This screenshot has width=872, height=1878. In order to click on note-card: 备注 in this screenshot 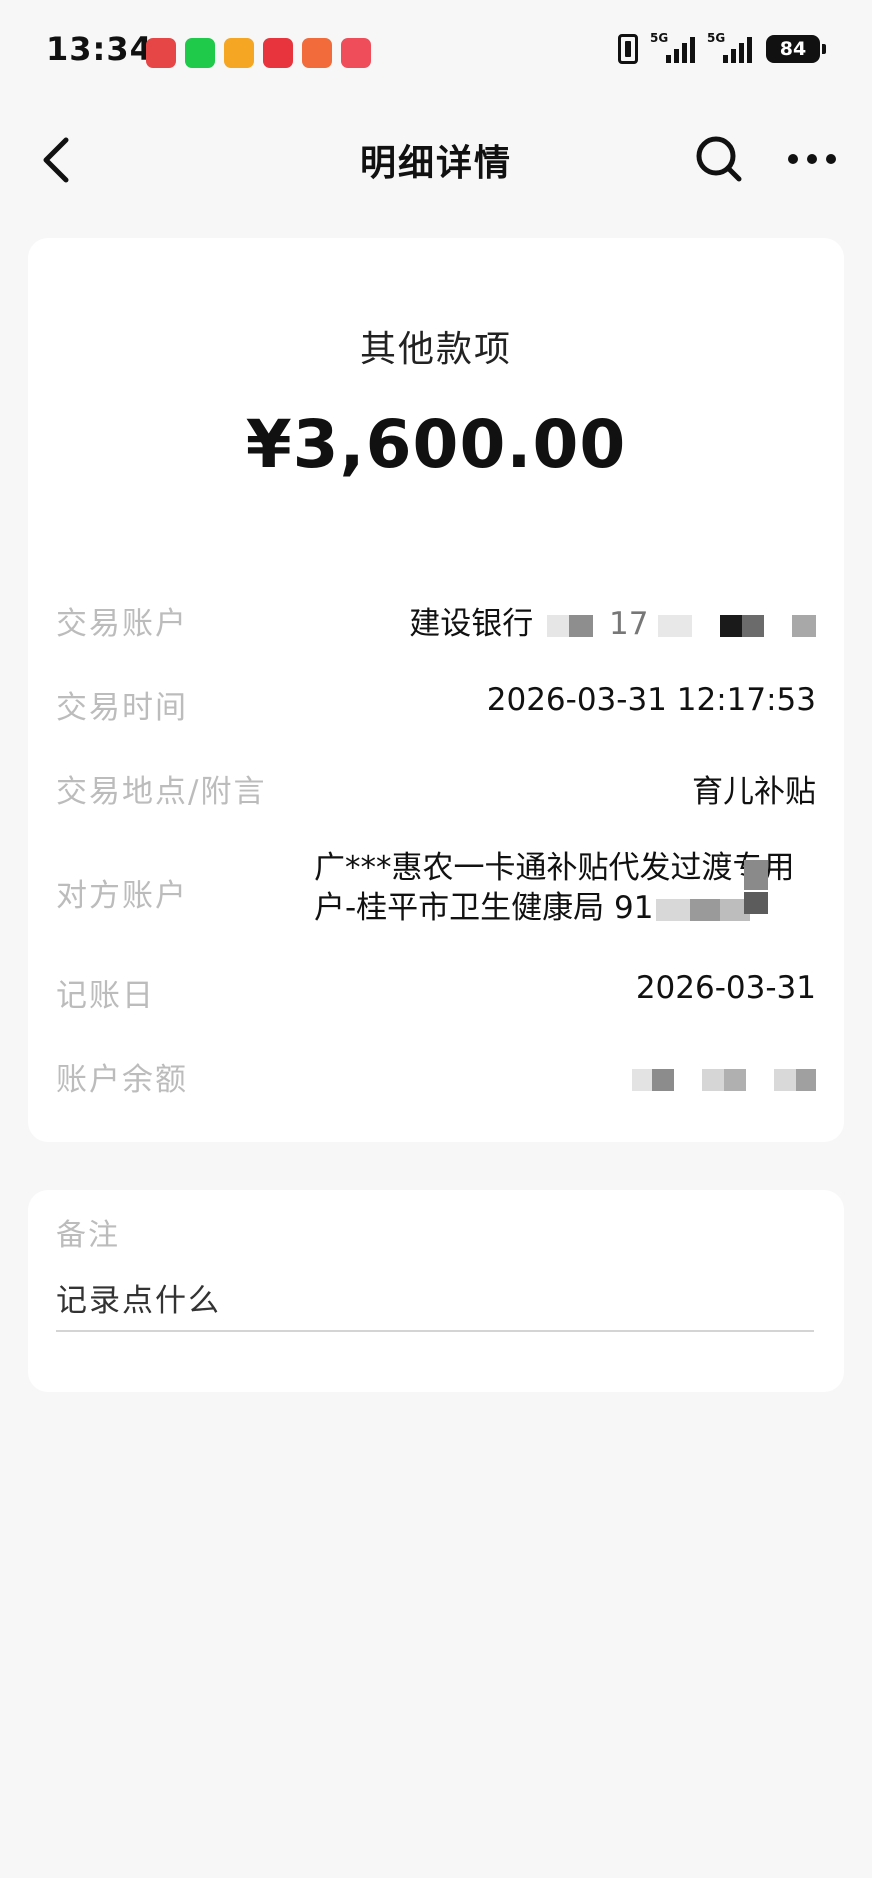, I will do `click(436, 1291)`.